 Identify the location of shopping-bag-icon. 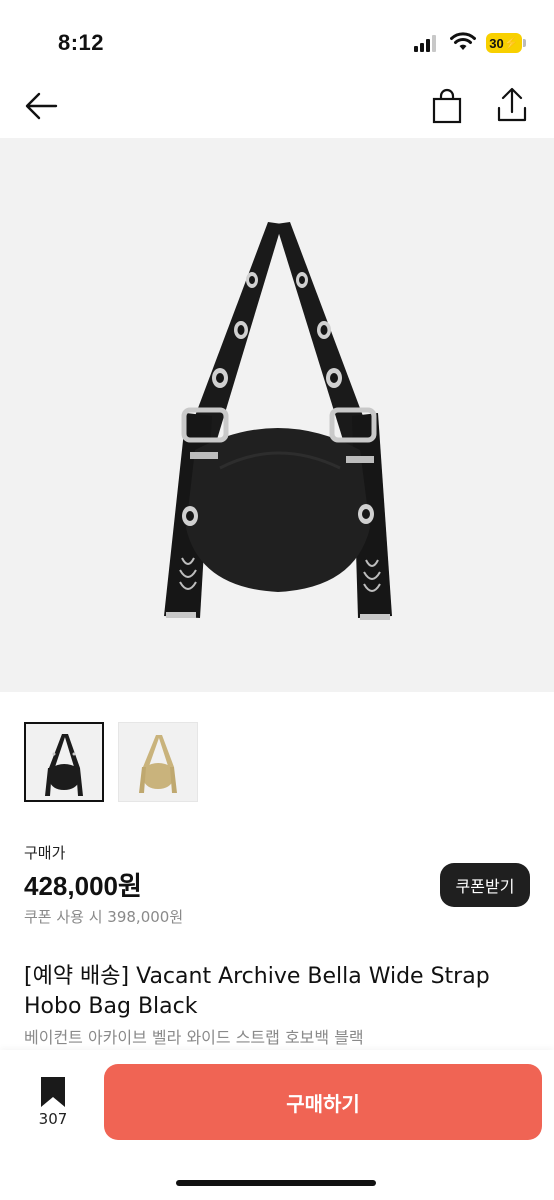
(447, 106).